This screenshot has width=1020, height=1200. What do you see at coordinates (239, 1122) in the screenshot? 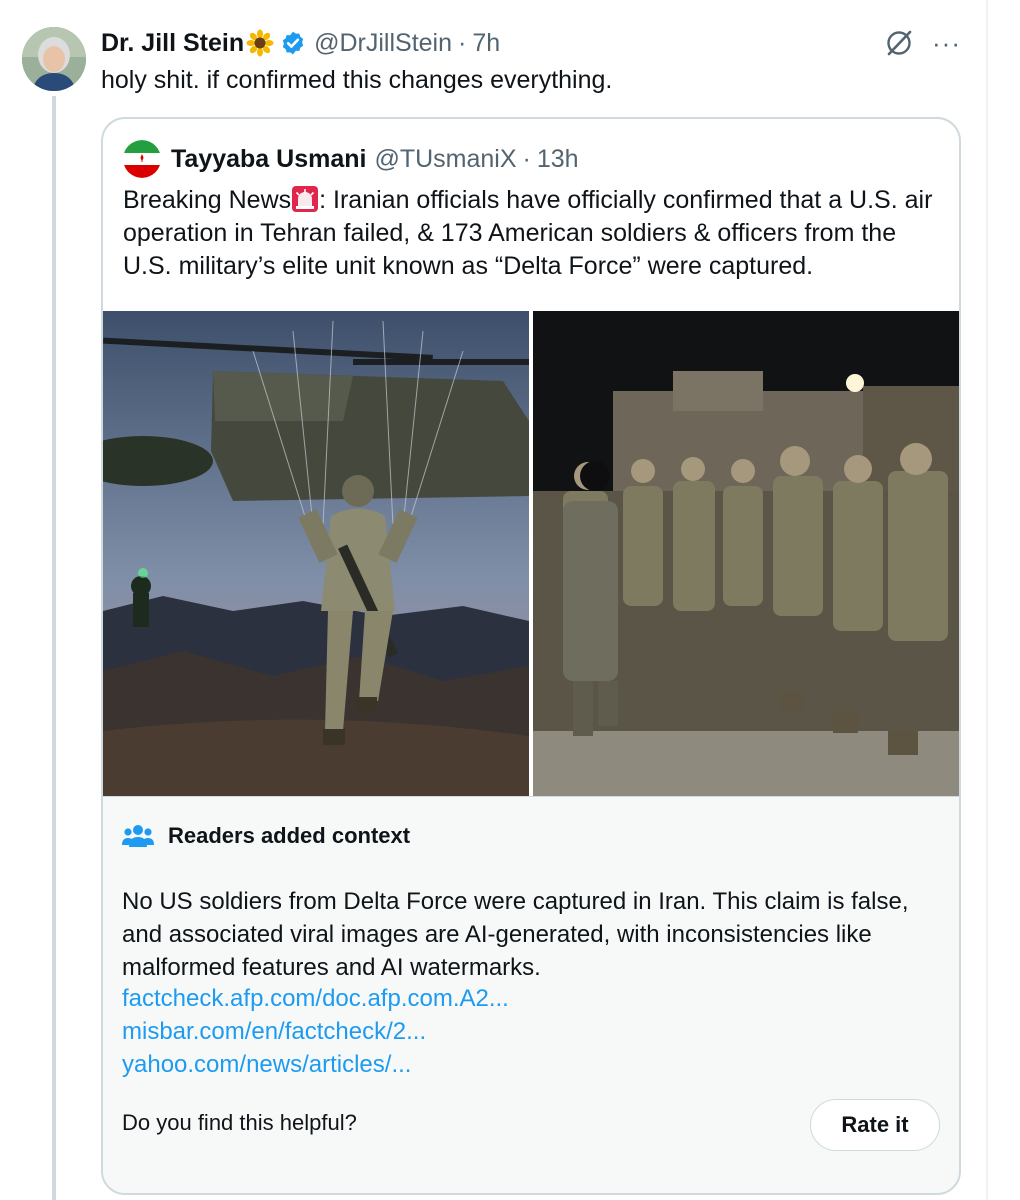
I see `helpful-question: Do you find this helpful?` at bounding box center [239, 1122].